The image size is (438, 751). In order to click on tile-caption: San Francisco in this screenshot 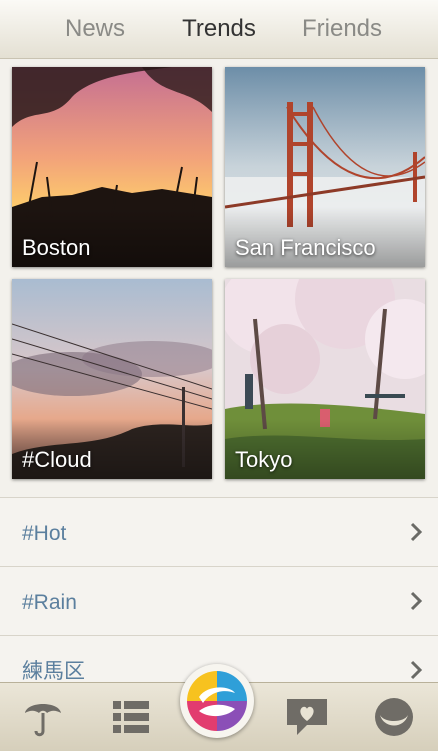, I will do `click(305, 247)`.